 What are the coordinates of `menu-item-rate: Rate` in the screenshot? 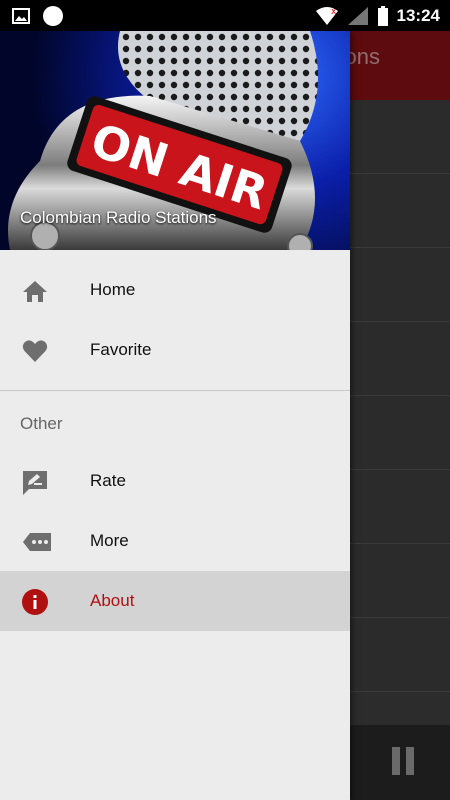 It's located at (175, 481).